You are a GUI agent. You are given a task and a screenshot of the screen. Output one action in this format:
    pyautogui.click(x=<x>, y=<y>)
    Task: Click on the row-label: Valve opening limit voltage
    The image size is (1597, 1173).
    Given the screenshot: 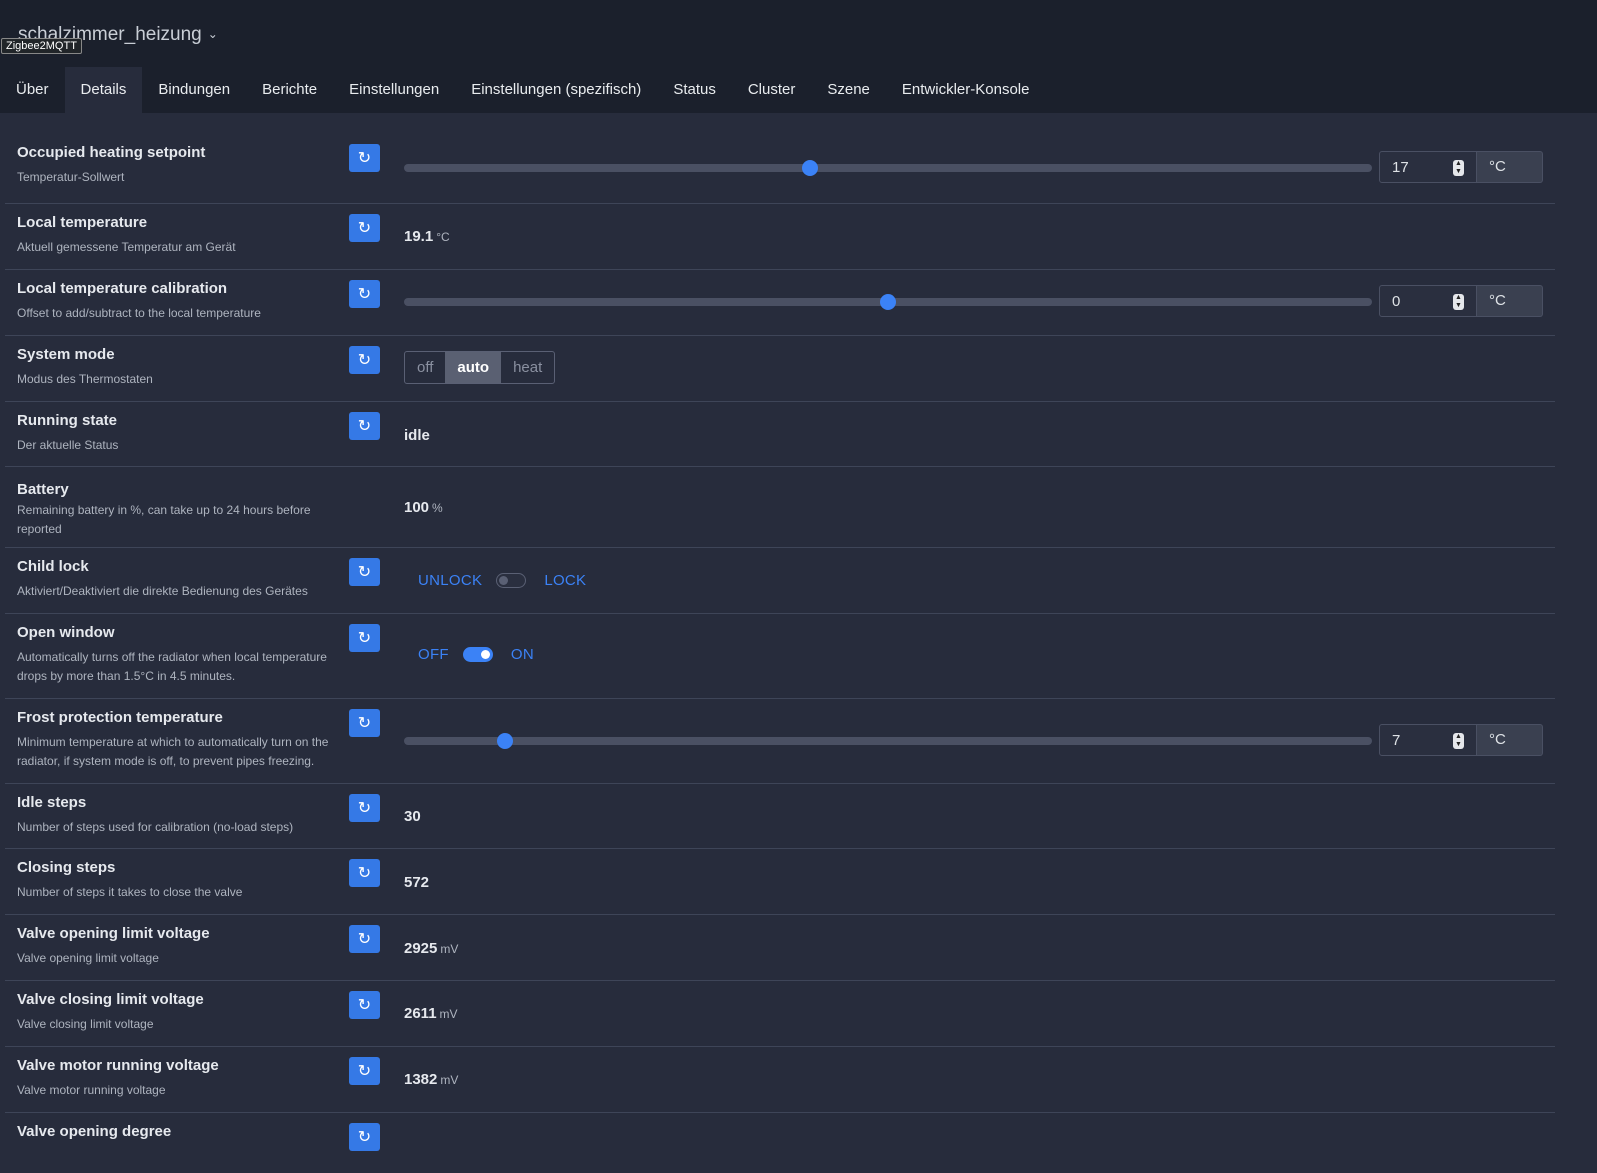 What is the action you would take?
    pyautogui.click(x=113, y=933)
    